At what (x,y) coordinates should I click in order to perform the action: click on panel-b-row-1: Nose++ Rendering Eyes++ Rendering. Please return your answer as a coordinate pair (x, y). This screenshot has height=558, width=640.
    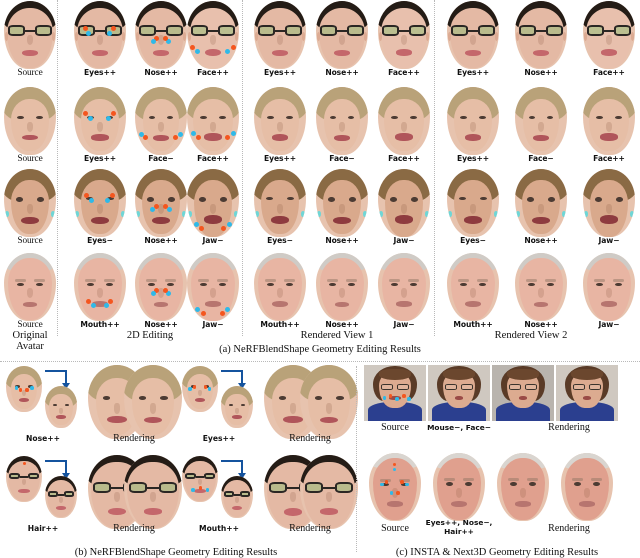
    Looking at the image, I should click on (179, 410).